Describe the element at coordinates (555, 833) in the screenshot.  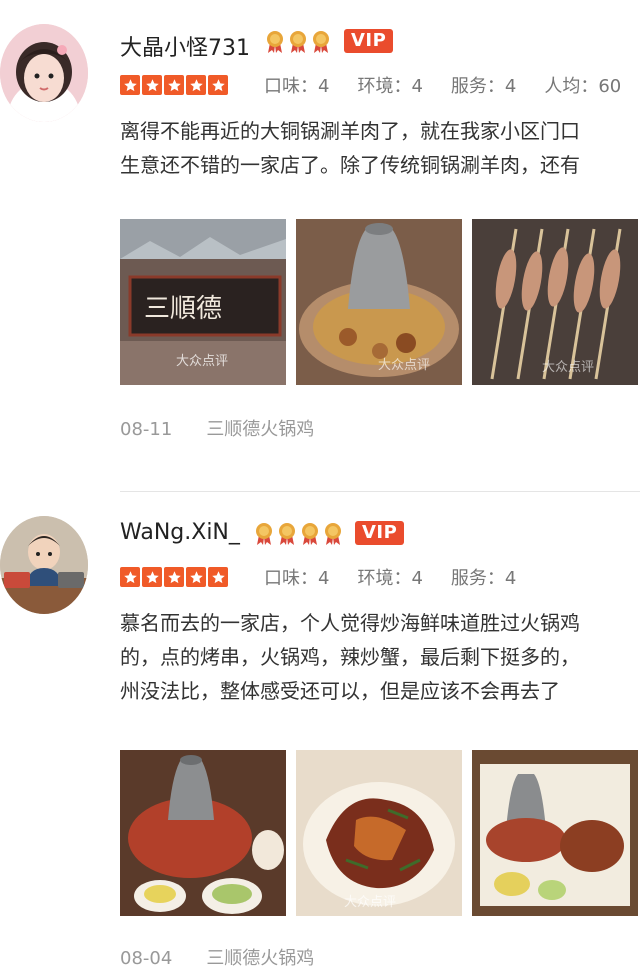
I see `hotpot-spread-photo` at that location.